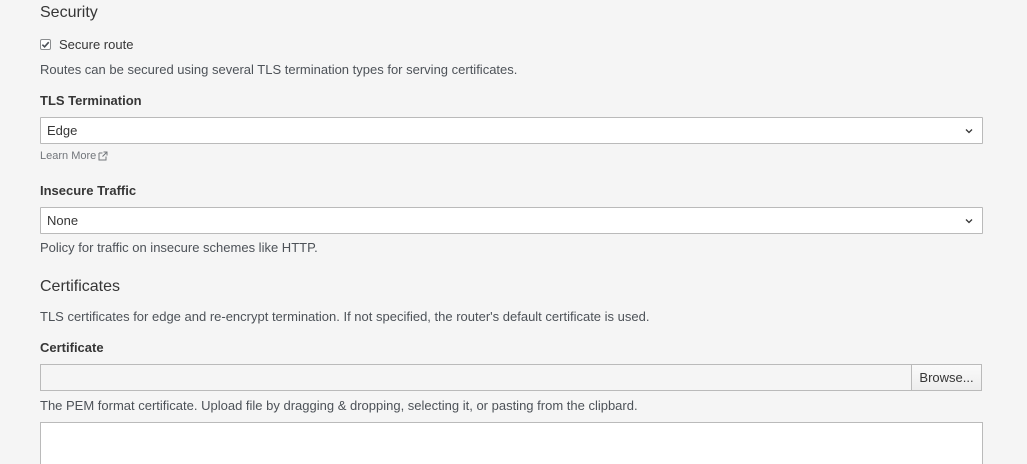  What do you see at coordinates (80, 286) in the screenshot?
I see `certificates-section-title: Certificates` at bounding box center [80, 286].